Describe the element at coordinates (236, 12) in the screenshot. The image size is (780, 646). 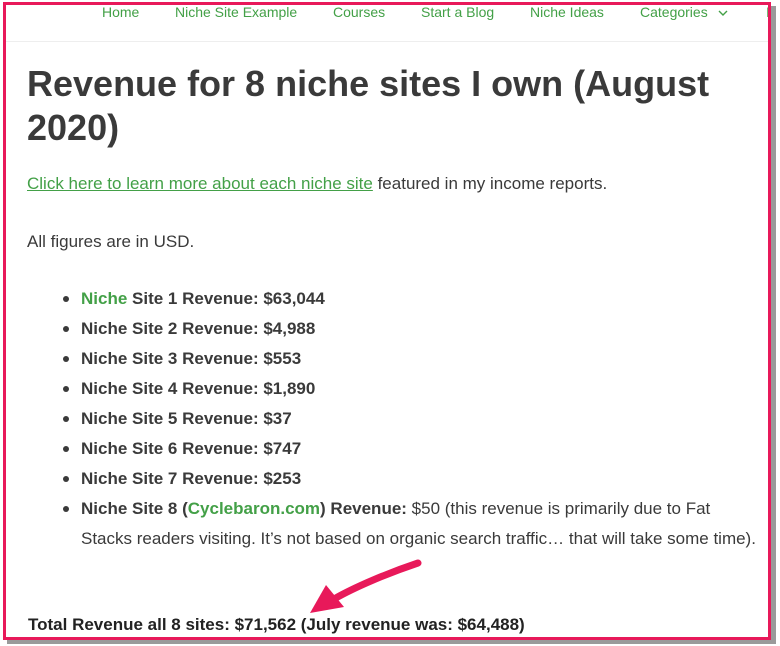
I see `nav-niche-site-example-link: Niche Site Example` at that location.